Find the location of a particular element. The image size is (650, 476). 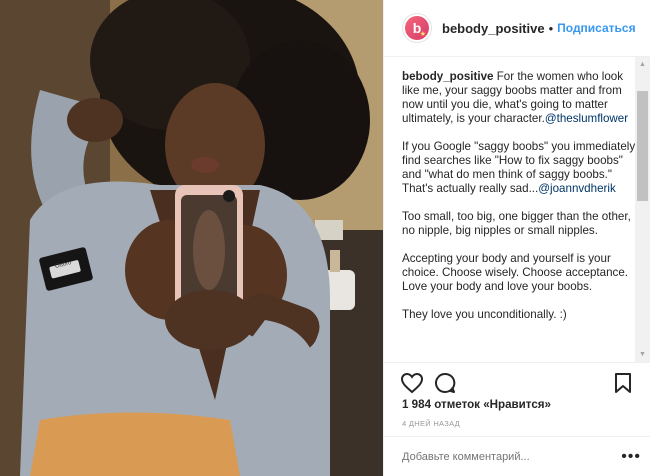

follow-button: Подписаться is located at coordinates (596, 28).